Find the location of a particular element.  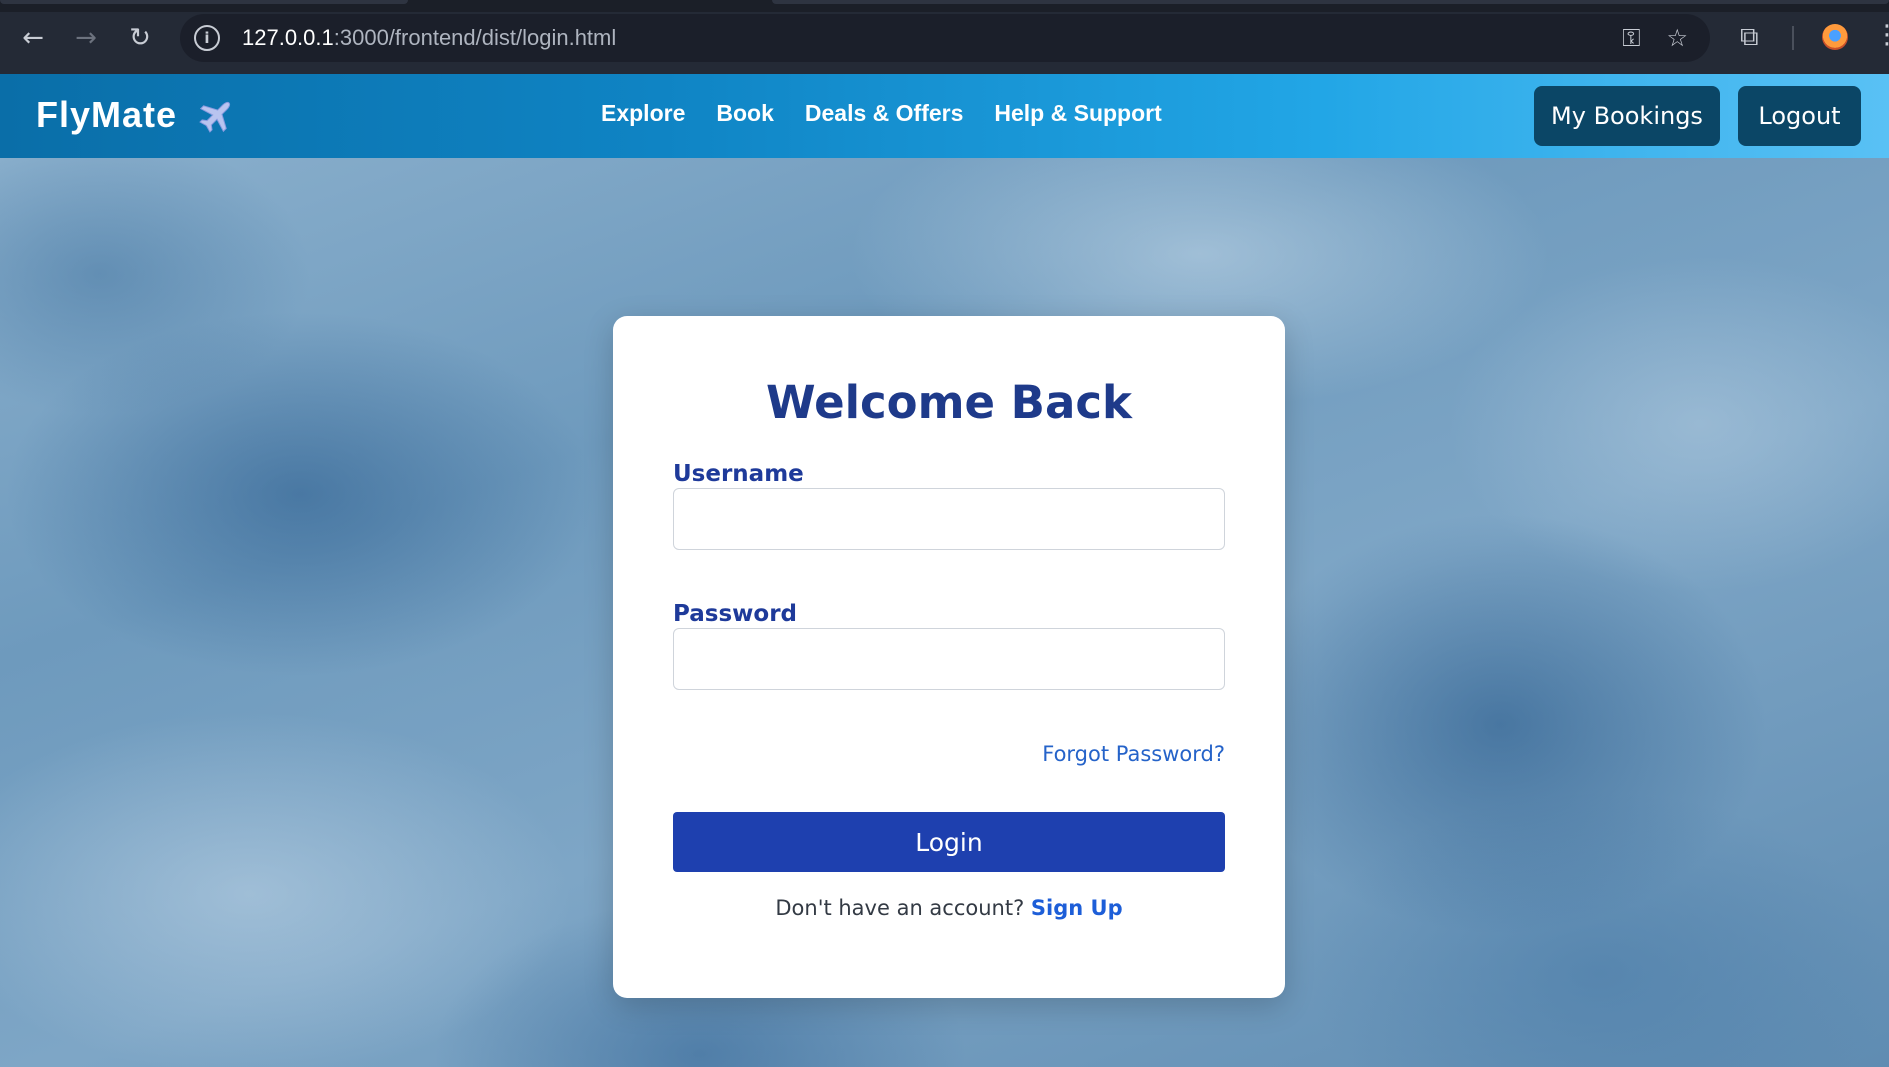

airplane-icon is located at coordinates (215, 117).